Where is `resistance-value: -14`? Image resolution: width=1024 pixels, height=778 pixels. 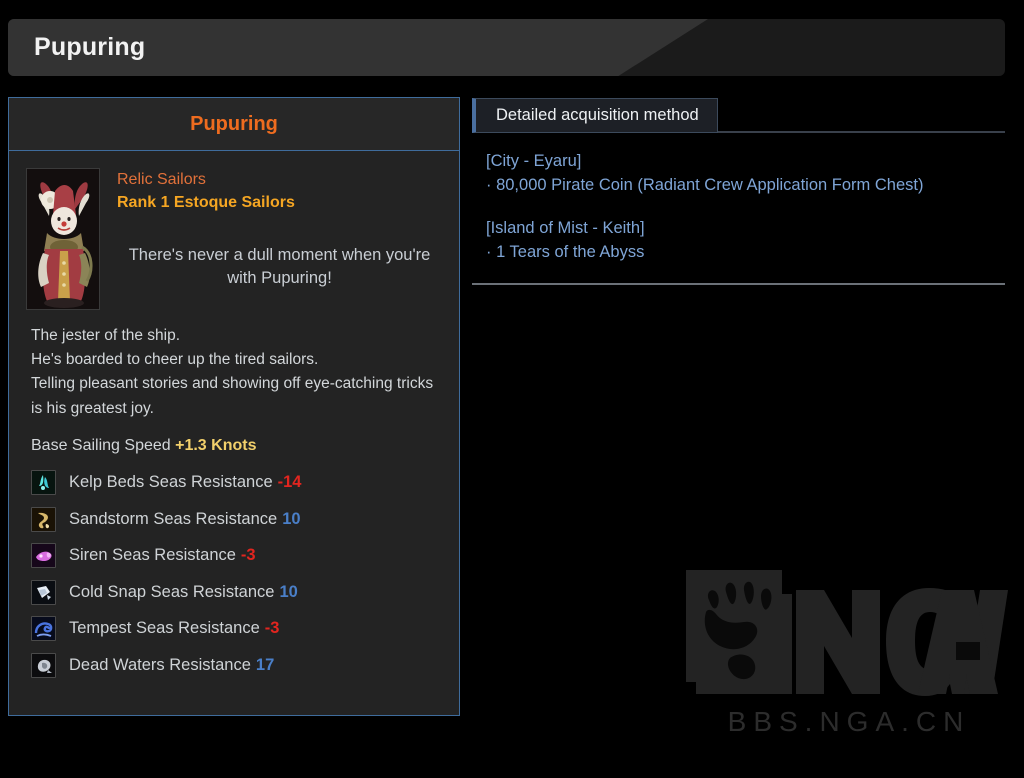 resistance-value: -14 is located at coordinates (289, 482).